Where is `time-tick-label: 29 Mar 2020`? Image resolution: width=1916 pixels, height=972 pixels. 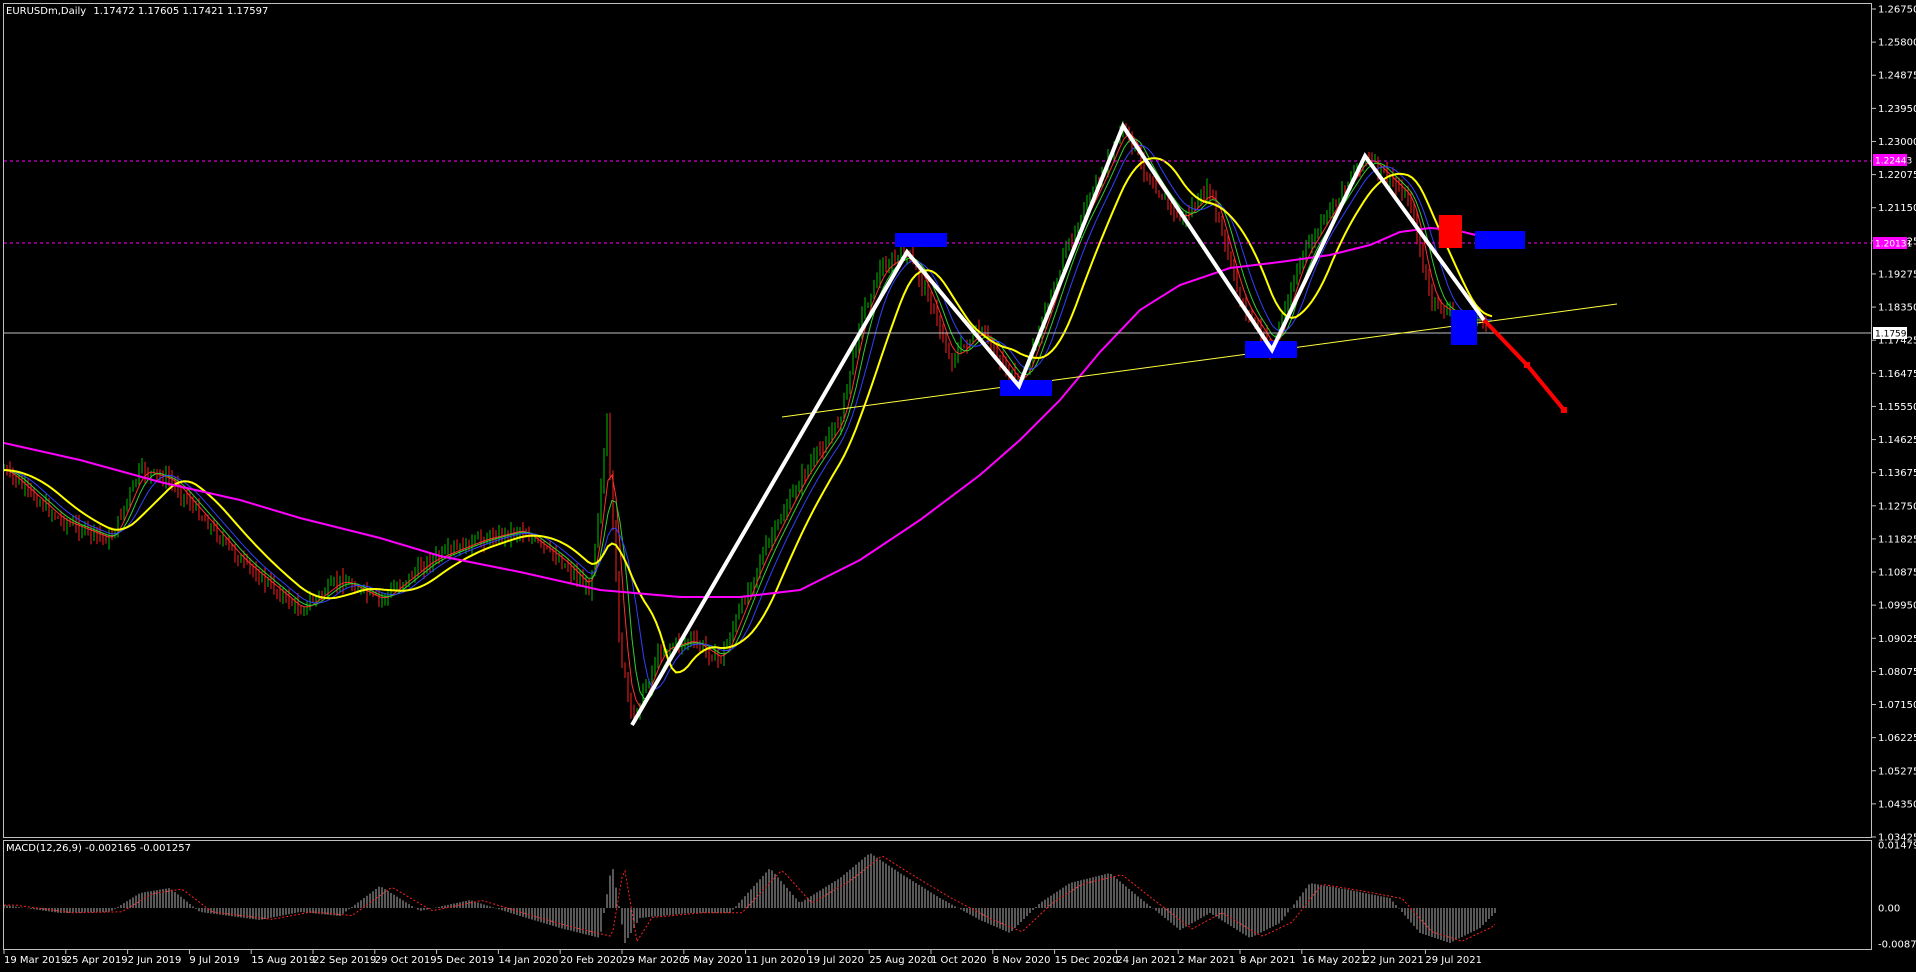
time-tick-label: 29 Mar 2020 is located at coordinates (653, 960).